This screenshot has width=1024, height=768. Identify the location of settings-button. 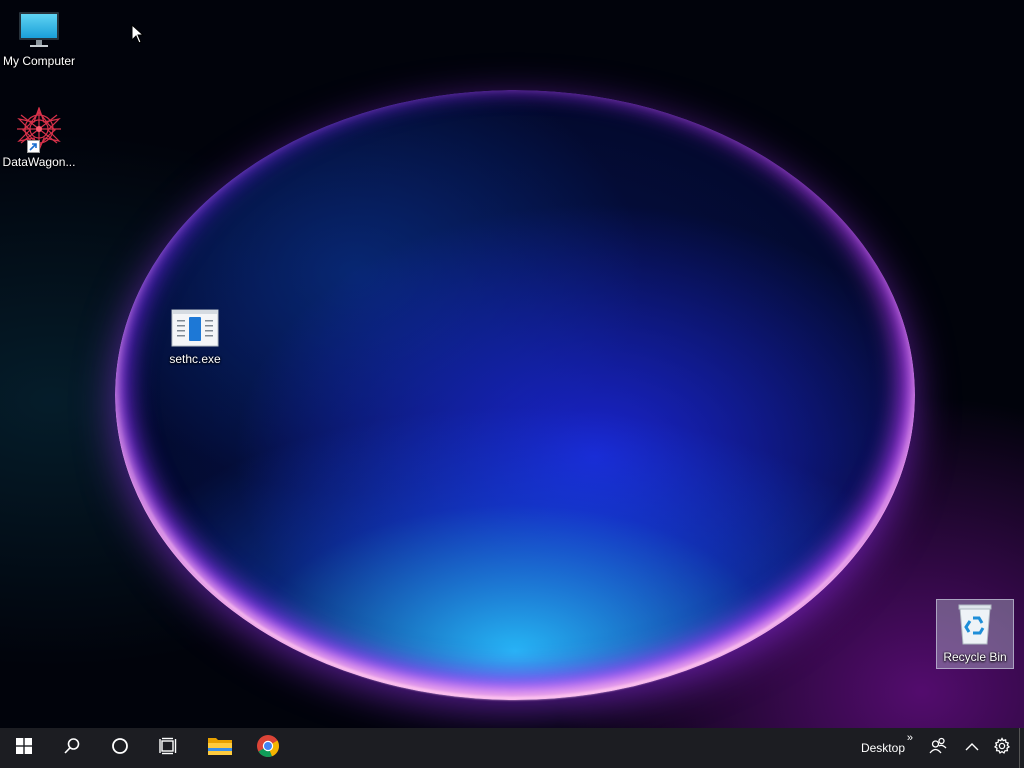
(1002, 748).